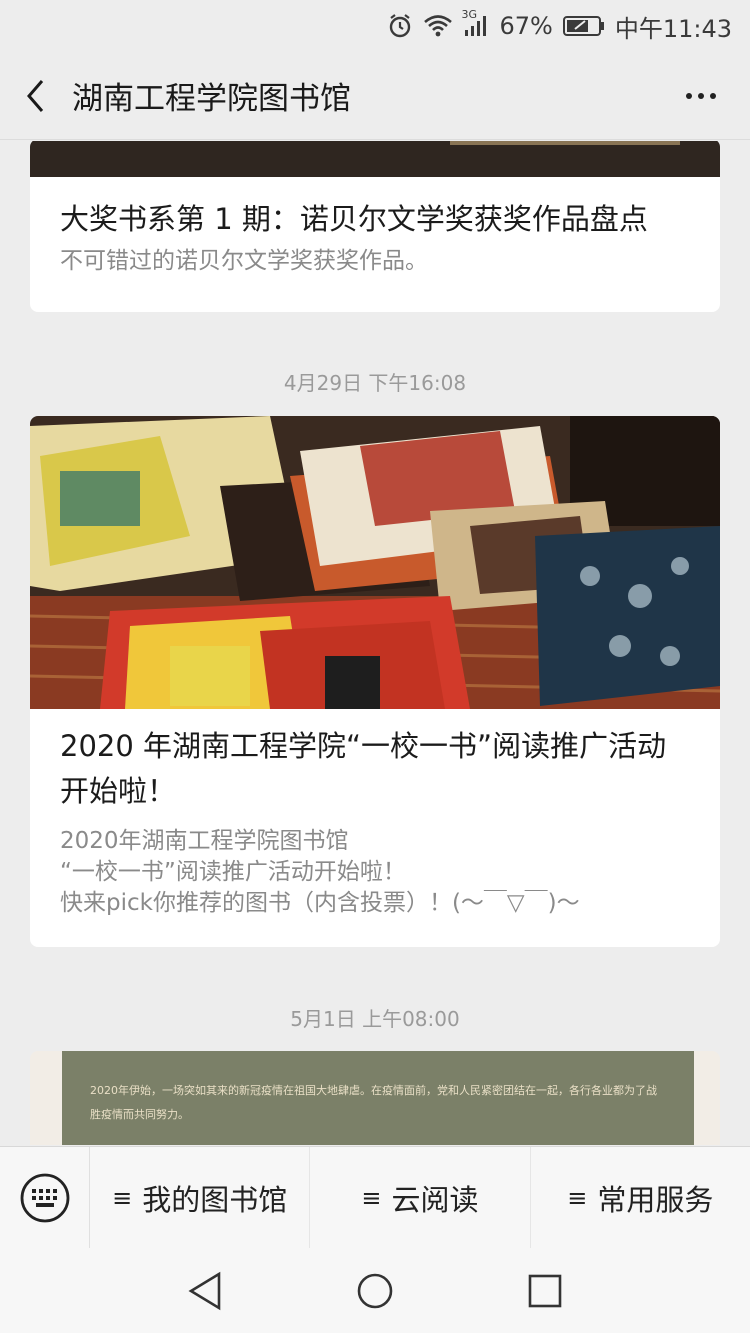 The width and height of the screenshot is (750, 1333). I want to click on timestamp: 4月29日 下午16:08, so click(375, 383).